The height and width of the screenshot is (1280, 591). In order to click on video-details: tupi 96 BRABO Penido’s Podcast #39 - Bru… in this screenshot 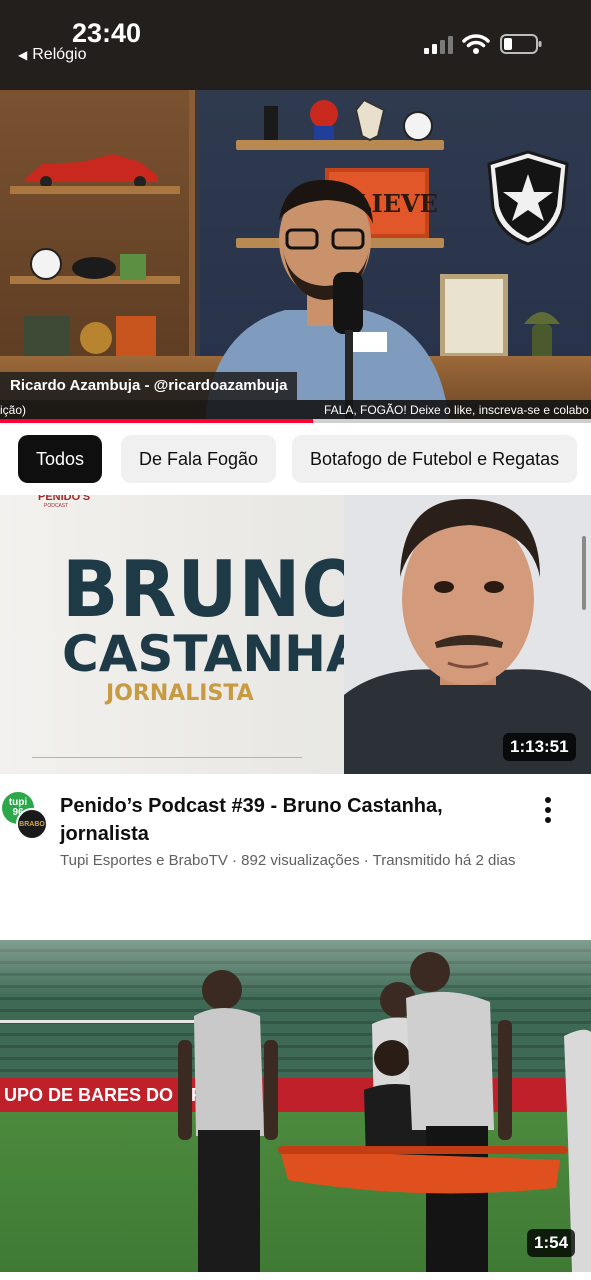, I will do `click(295, 857)`.